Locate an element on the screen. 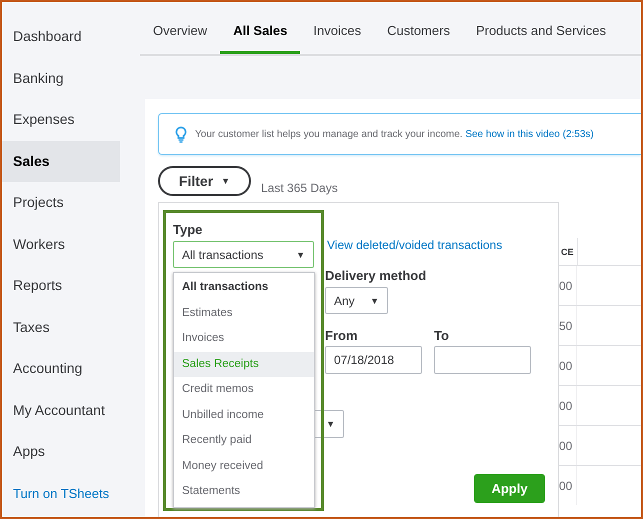 Image resolution: width=643 pixels, height=519 pixels. table-cell: 50 is located at coordinates (565, 325).